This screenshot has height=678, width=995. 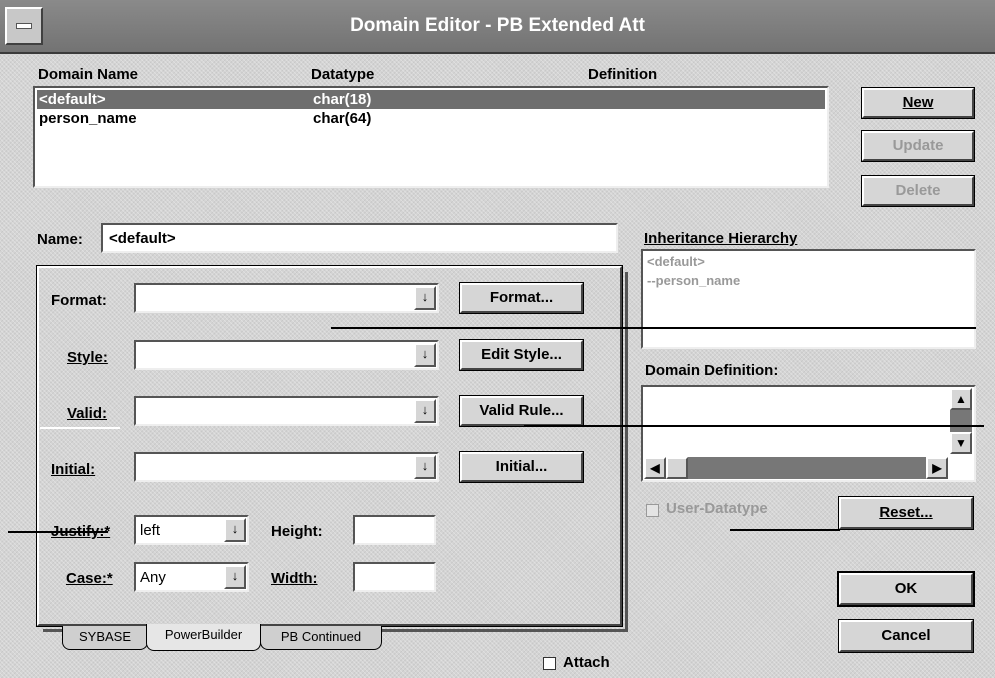 What do you see at coordinates (961, 399) in the screenshot?
I see `scroll-up-icon: ▲` at bounding box center [961, 399].